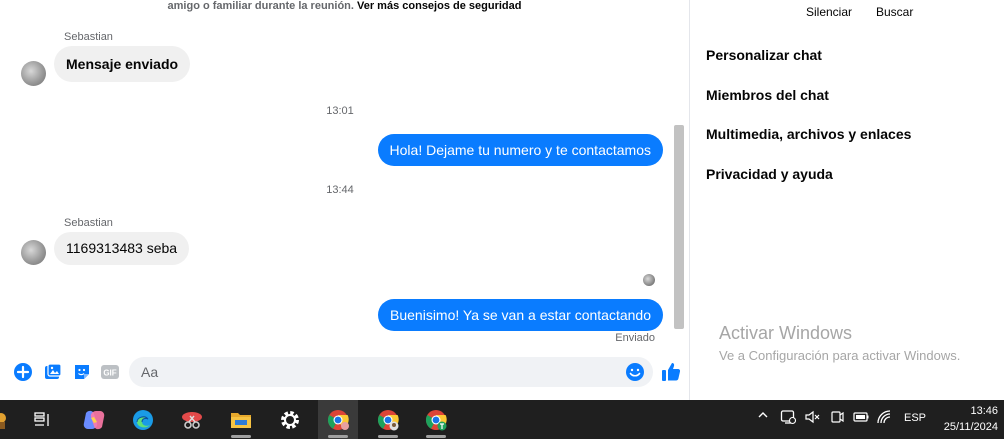  I want to click on search-action: Buscar, so click(894, 12).